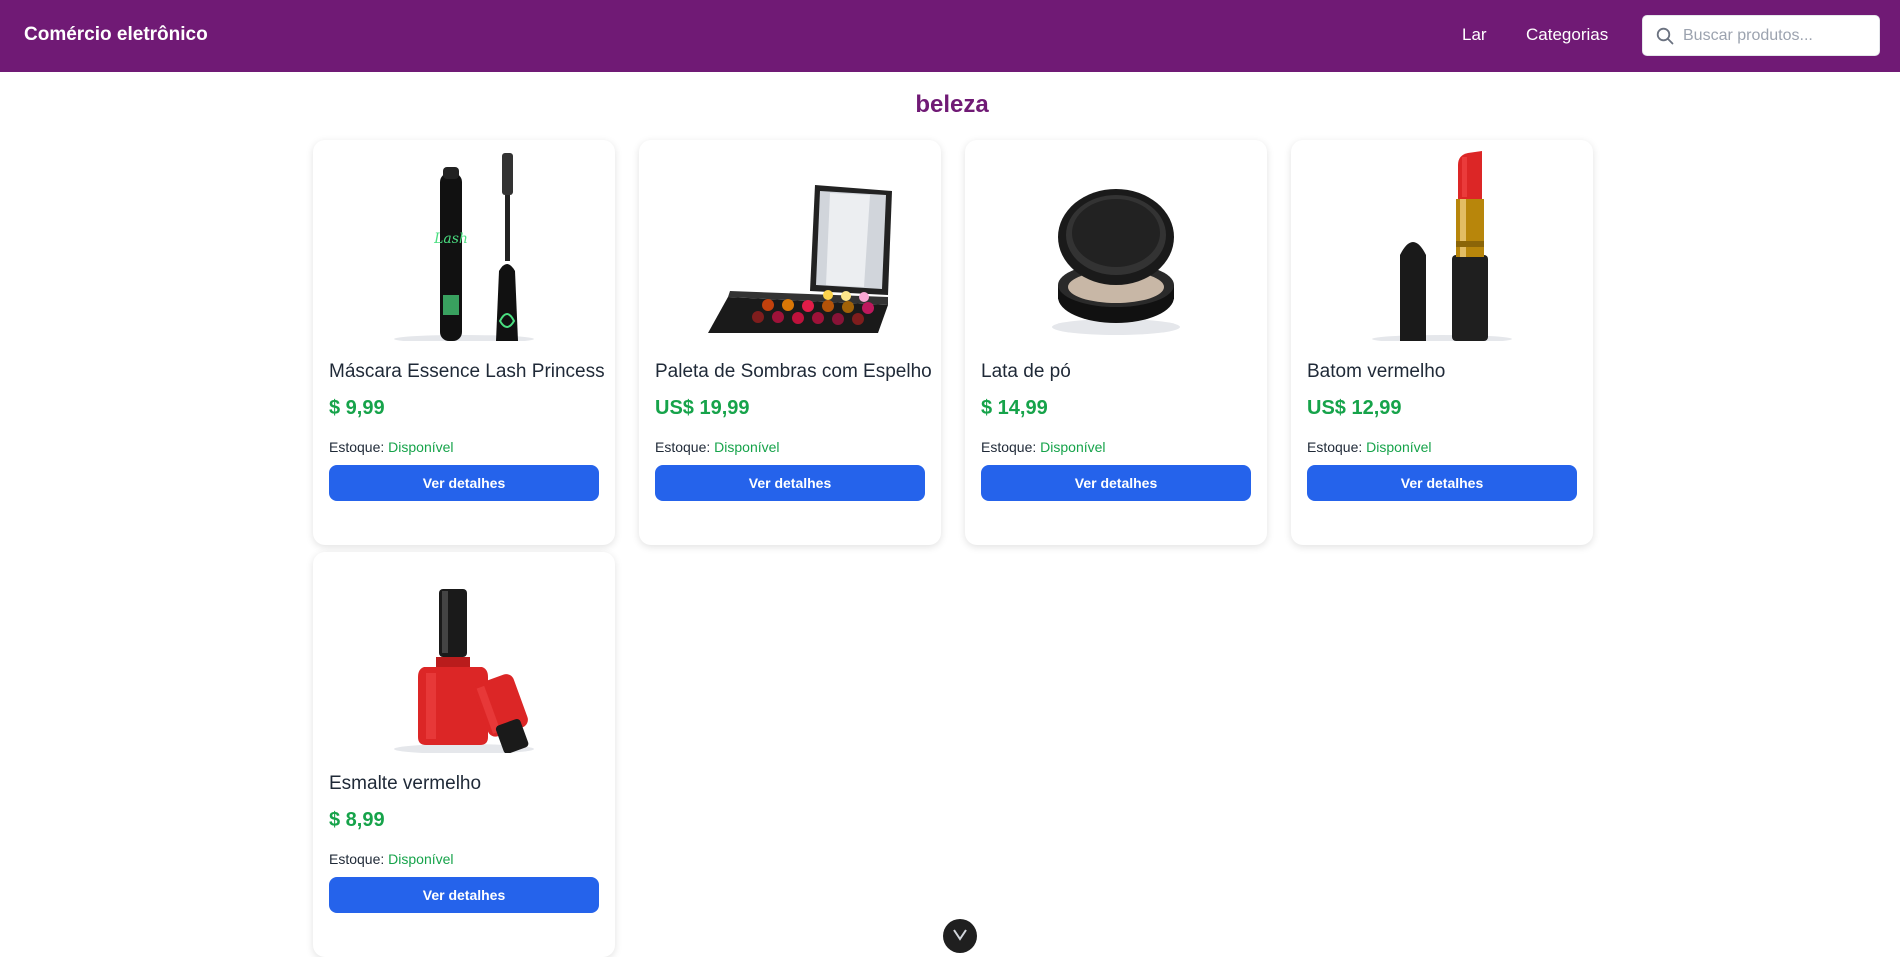  What do you see at coordinates (1442, 246) in the screenshot?
I see `red-lipstick-icon` at bounding box center [1442, 246].